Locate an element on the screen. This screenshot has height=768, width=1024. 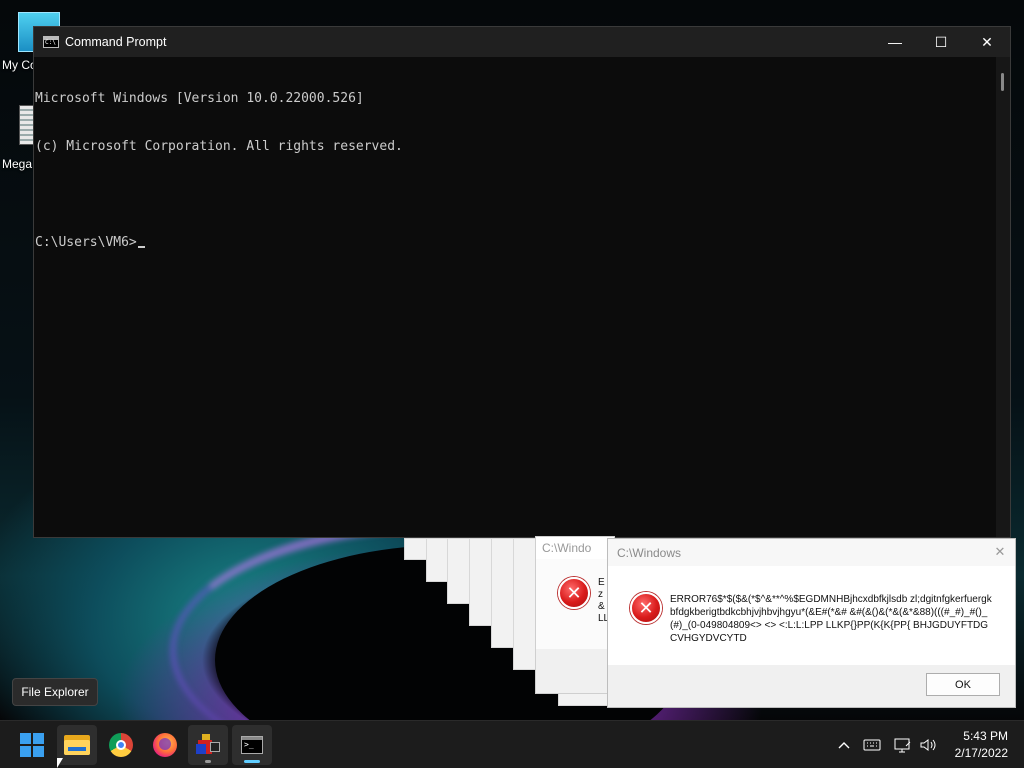
clock-date: 2/17/2022 is located at coordinates (981, 753).